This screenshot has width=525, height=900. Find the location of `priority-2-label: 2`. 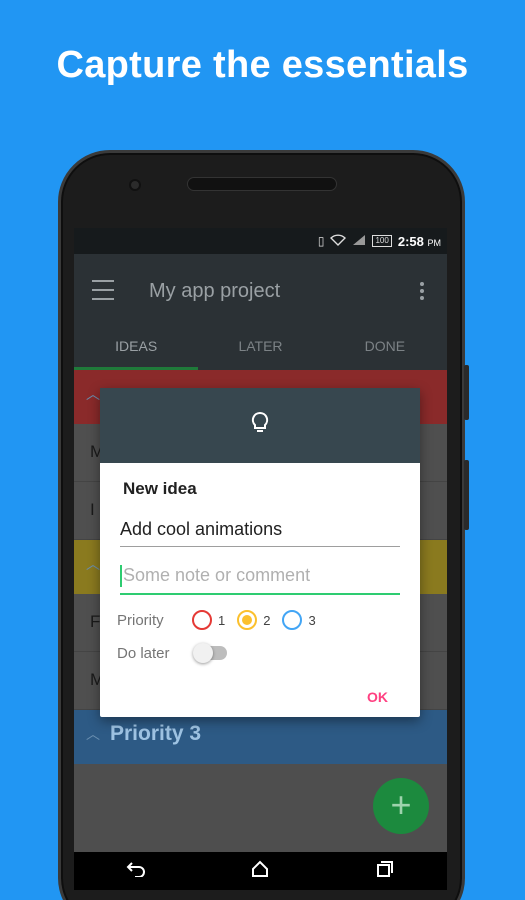

priority-2-label: 2 is located at coordinates (267, 620).